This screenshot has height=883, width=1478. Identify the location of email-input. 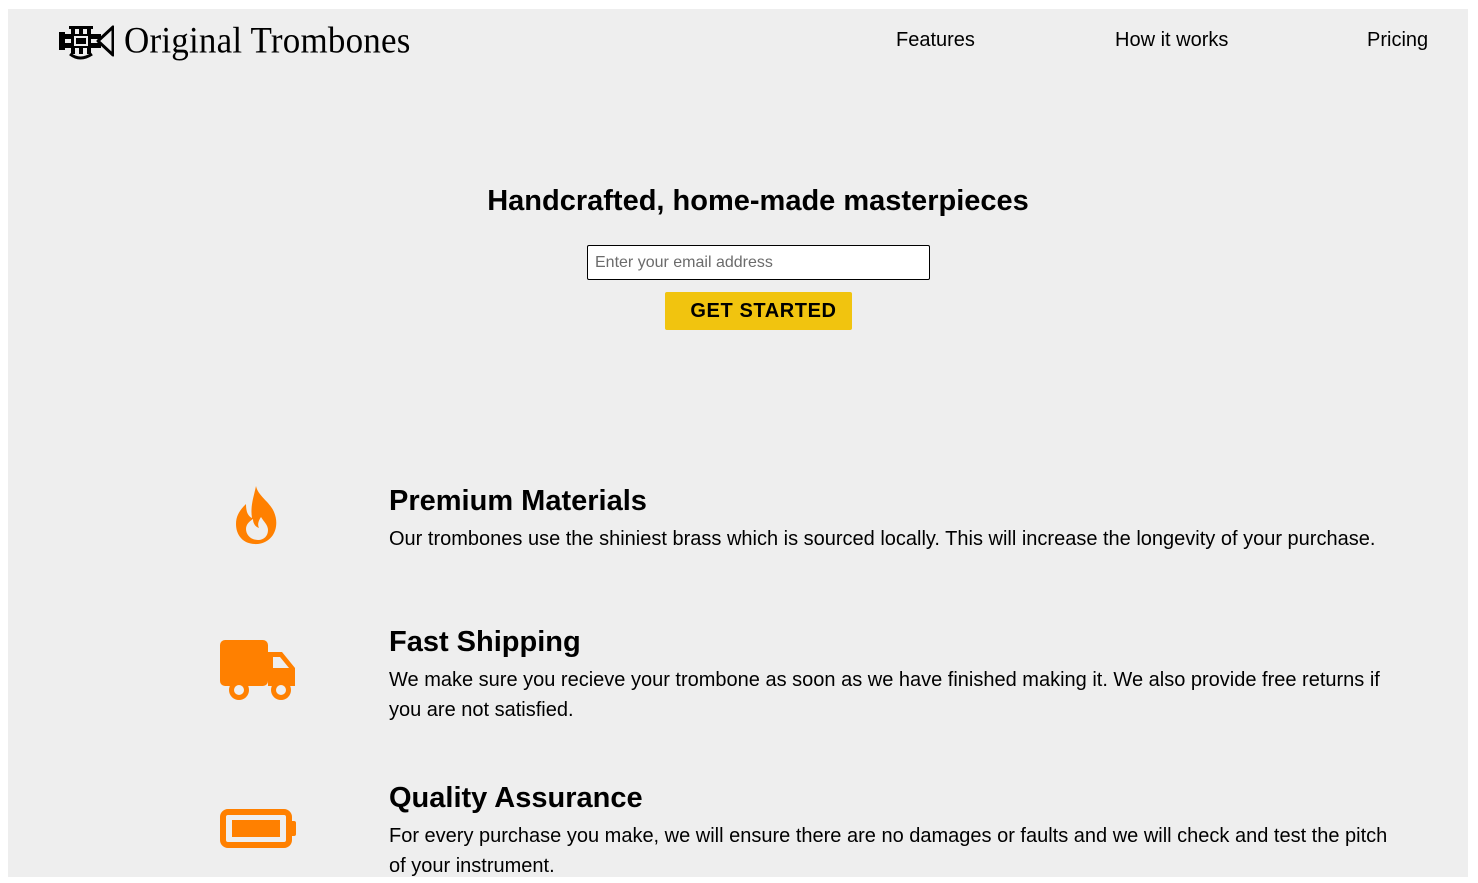
(758, 262).